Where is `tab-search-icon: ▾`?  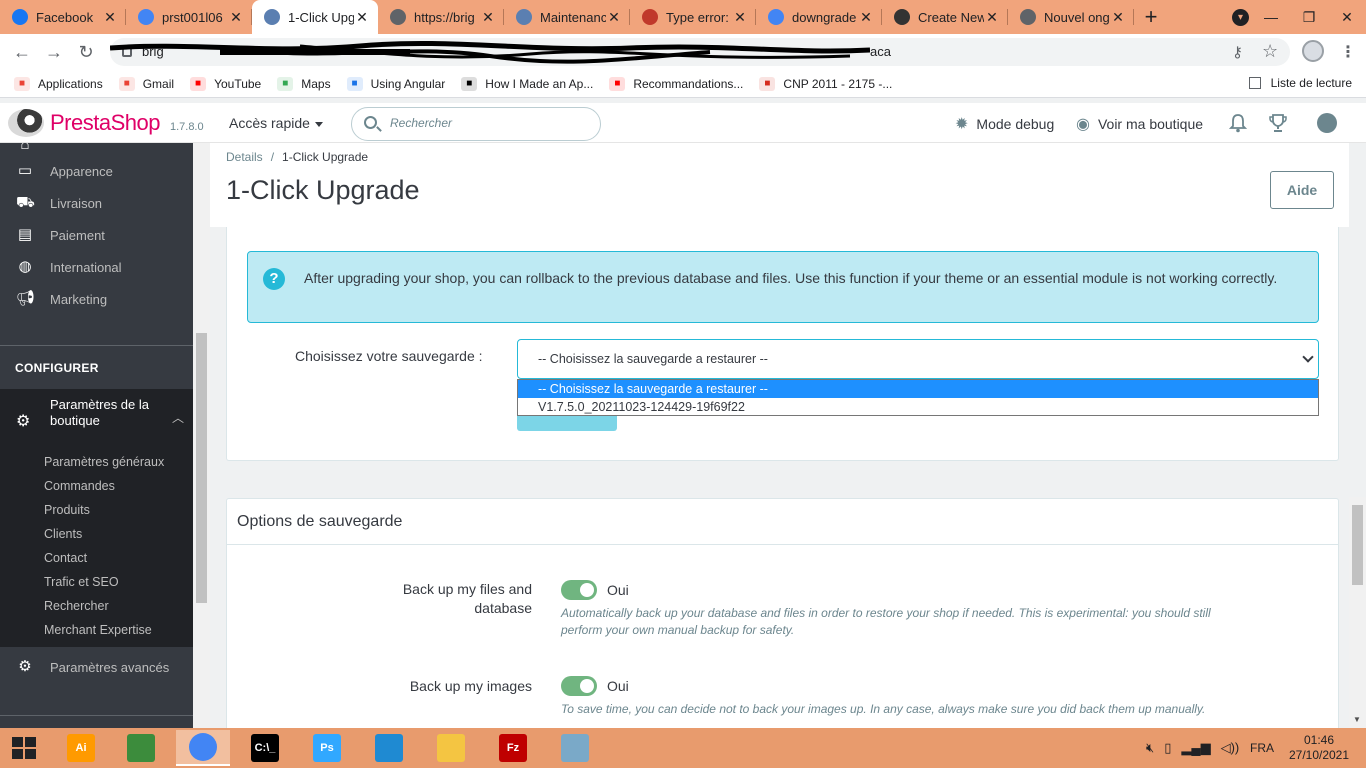 tab-search-icon: ▾ is located at coordinates (1240, 17).